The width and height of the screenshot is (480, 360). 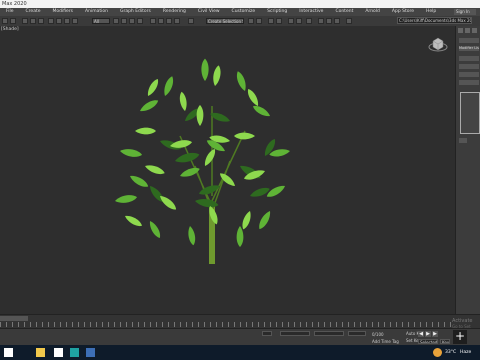 I want to click on link-icon, so click(x=25, y=21).